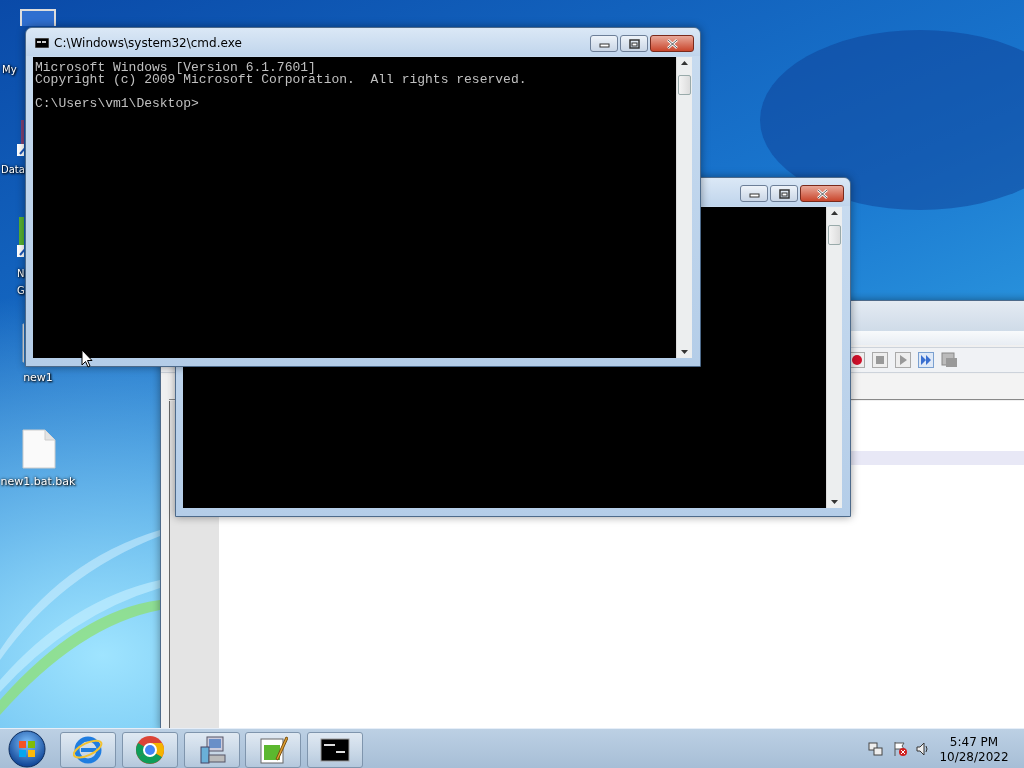 This screenshot has width=1024, height=768. What do you see at coordinates (281, 86) in the screenshot?
I see `console-output: Microsoft Windows [Version 6.1.7601] Copyright (c) 2009 Microsoft Corporation. All rights reserved. C:\Users\vm1\Desktop>` at bounding box center [281, 86].